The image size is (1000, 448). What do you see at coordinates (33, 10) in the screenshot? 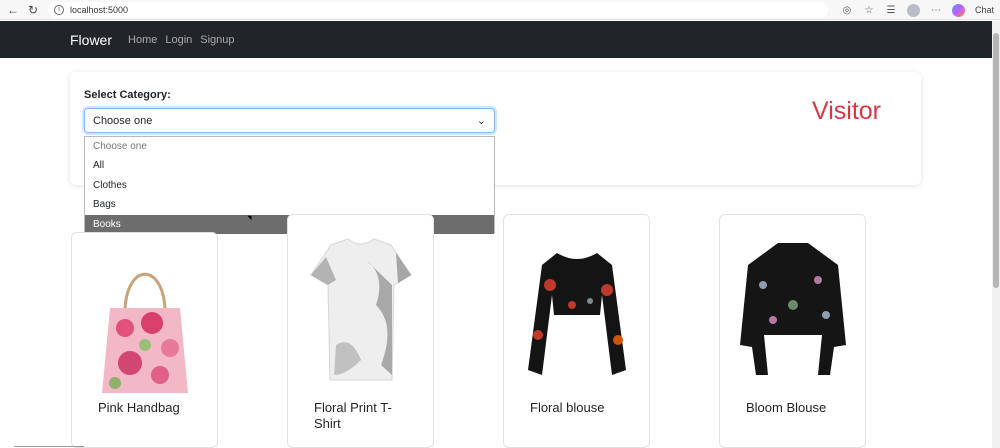
I see `reload-icon: ↻` at bounding box center [33, 10].